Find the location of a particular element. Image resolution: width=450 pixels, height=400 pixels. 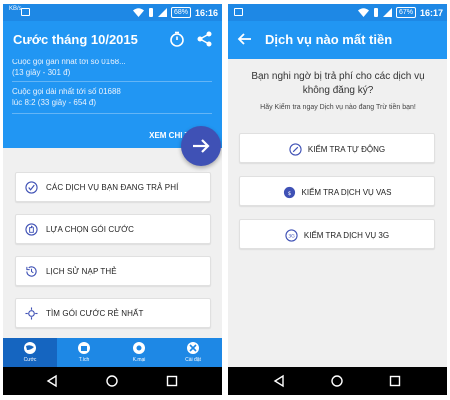

menu-label: CÁC DỊCH VỤ BẠN ĐANG TRẢ PHÍ is located at coordinates (112, 187).